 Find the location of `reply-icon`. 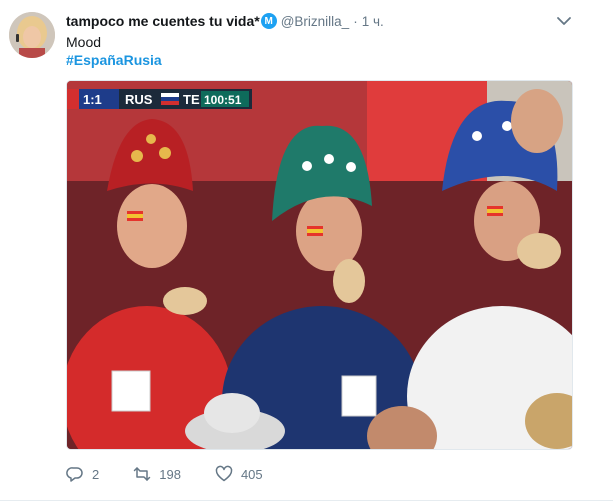

reply-icon is located at coordinates (74, 474).